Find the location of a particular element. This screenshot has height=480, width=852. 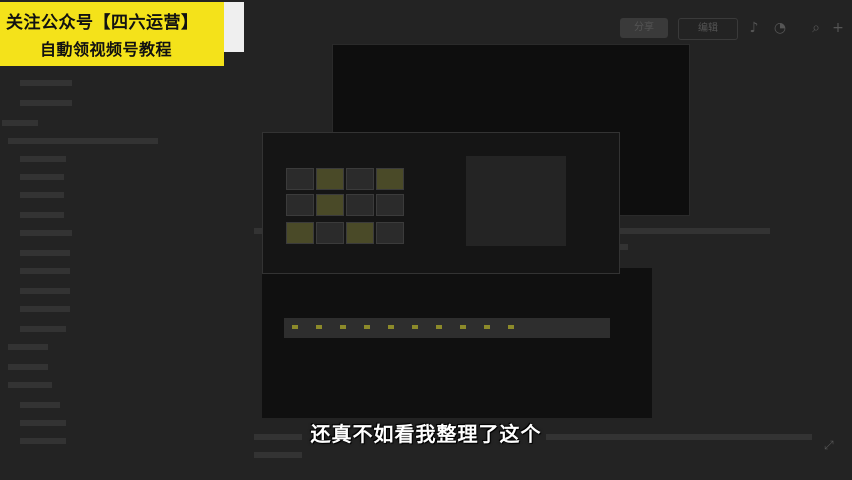

edit-button: 编辑 is located at coordinates (708, 29).